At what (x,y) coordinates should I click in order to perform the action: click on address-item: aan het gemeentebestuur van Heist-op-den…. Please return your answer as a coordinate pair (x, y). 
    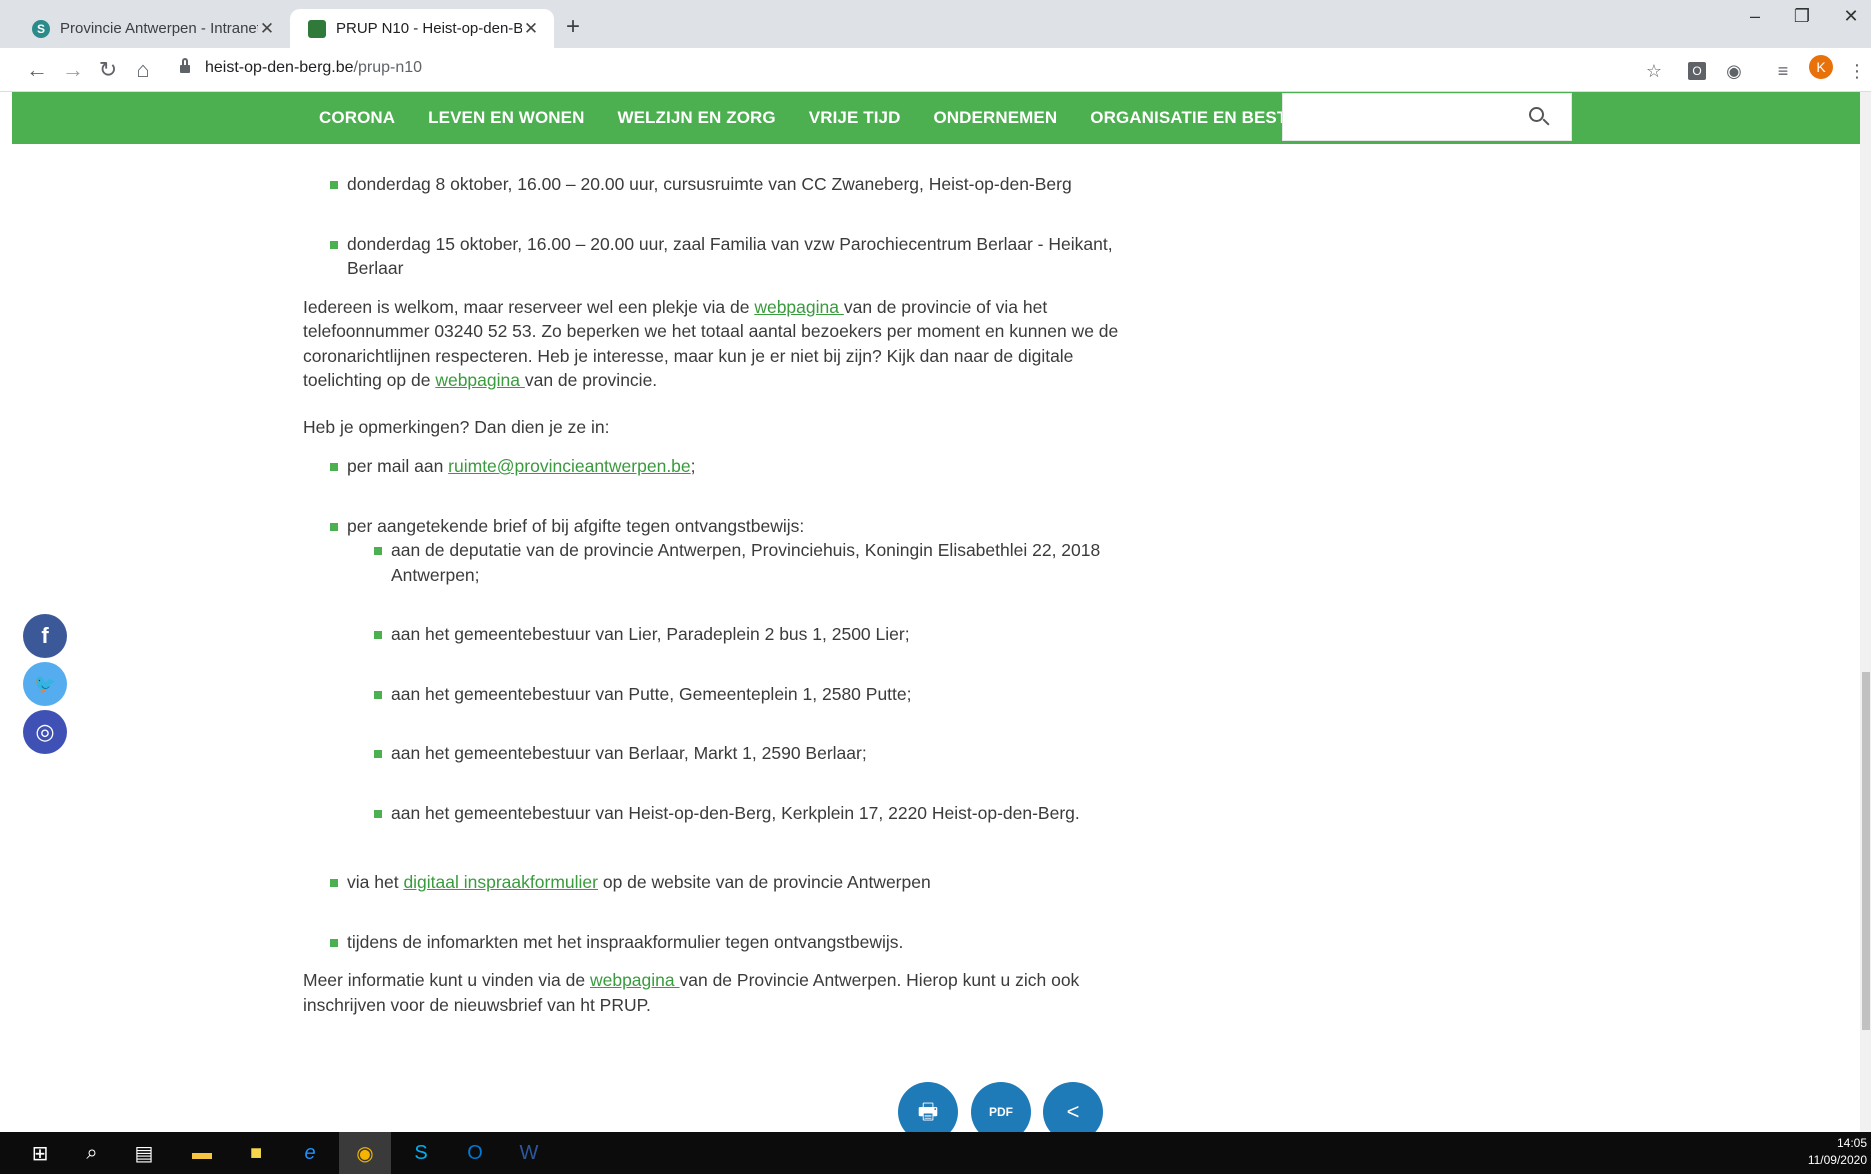
    Looking at the image, I should click on (718, 813).